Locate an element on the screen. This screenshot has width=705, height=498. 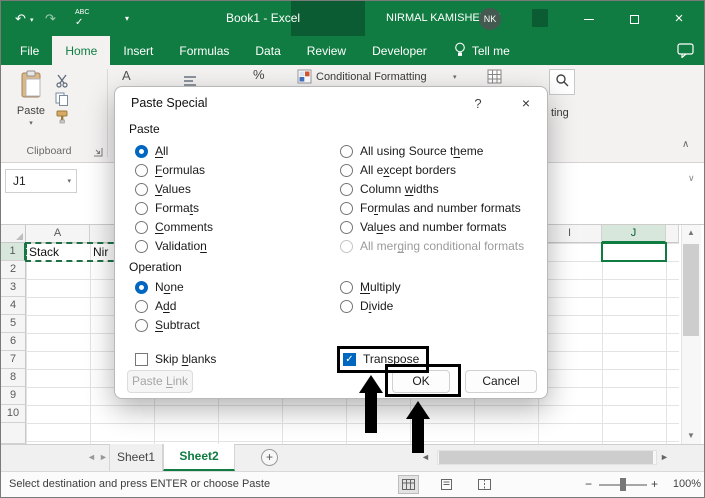
radio-add: Add is located at coordinates (167, 306).